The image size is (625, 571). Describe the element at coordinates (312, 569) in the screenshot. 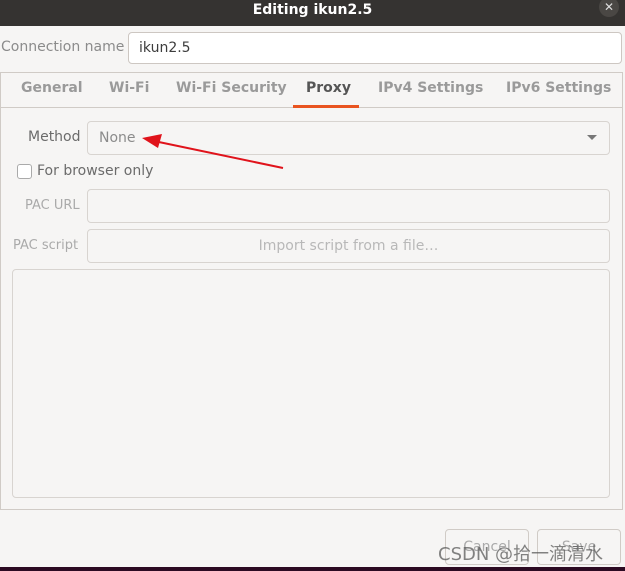

I see `desktop-edge` at that location.